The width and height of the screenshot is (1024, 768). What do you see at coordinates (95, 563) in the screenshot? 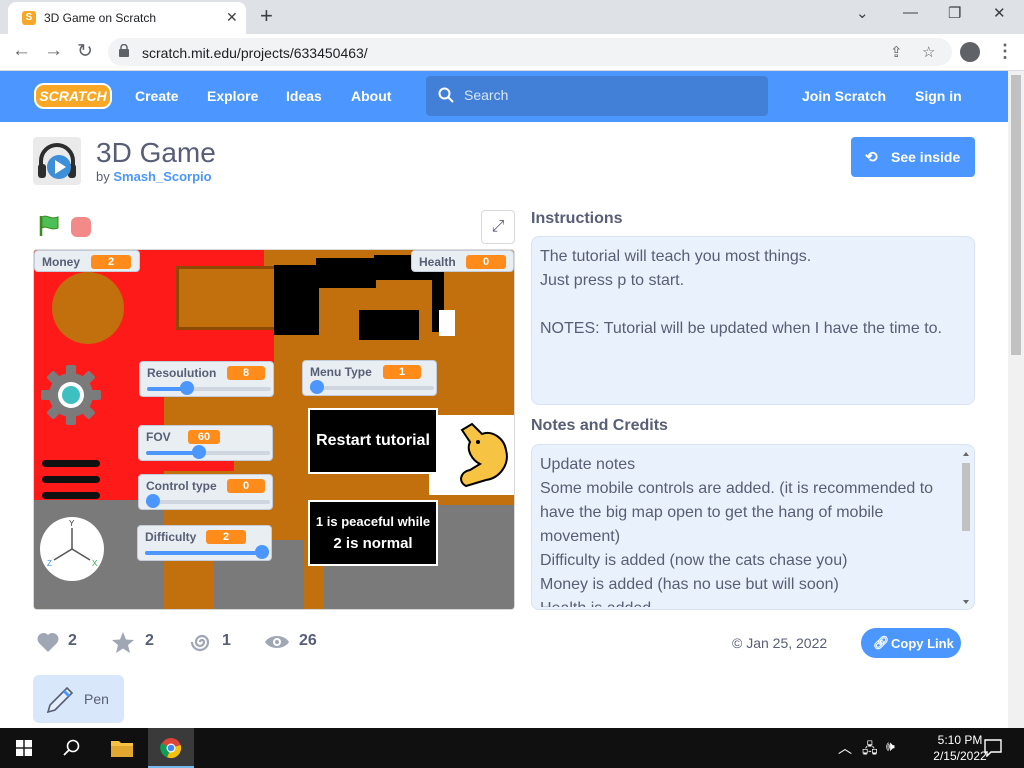
I see `svg-text: X` at bounding box center [95, 563].